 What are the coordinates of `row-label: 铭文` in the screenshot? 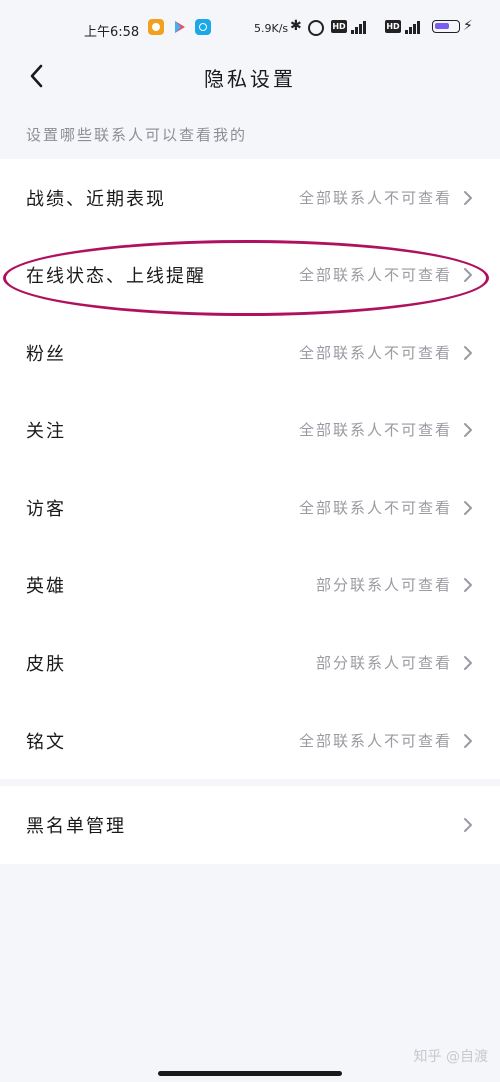 It's located at (46, 742).